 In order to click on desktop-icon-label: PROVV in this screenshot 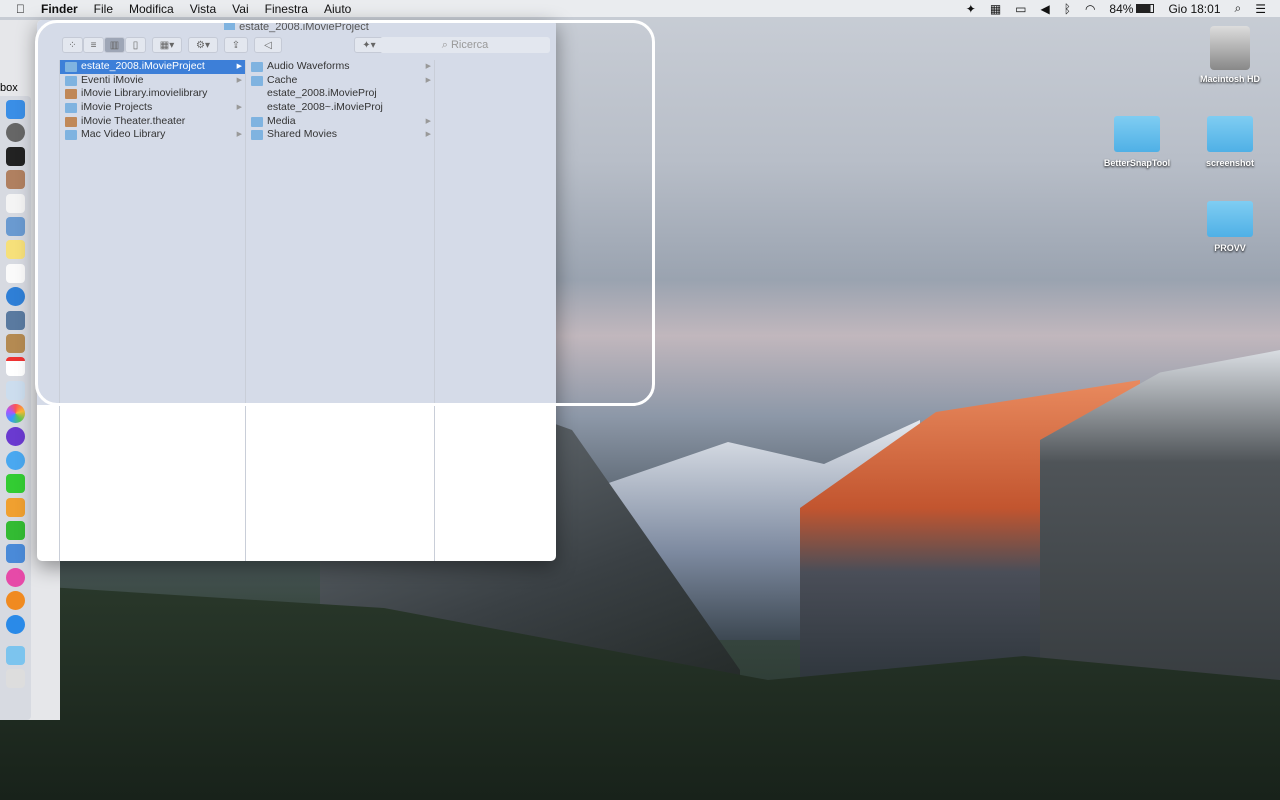, I will do `click(1230, 248)`.